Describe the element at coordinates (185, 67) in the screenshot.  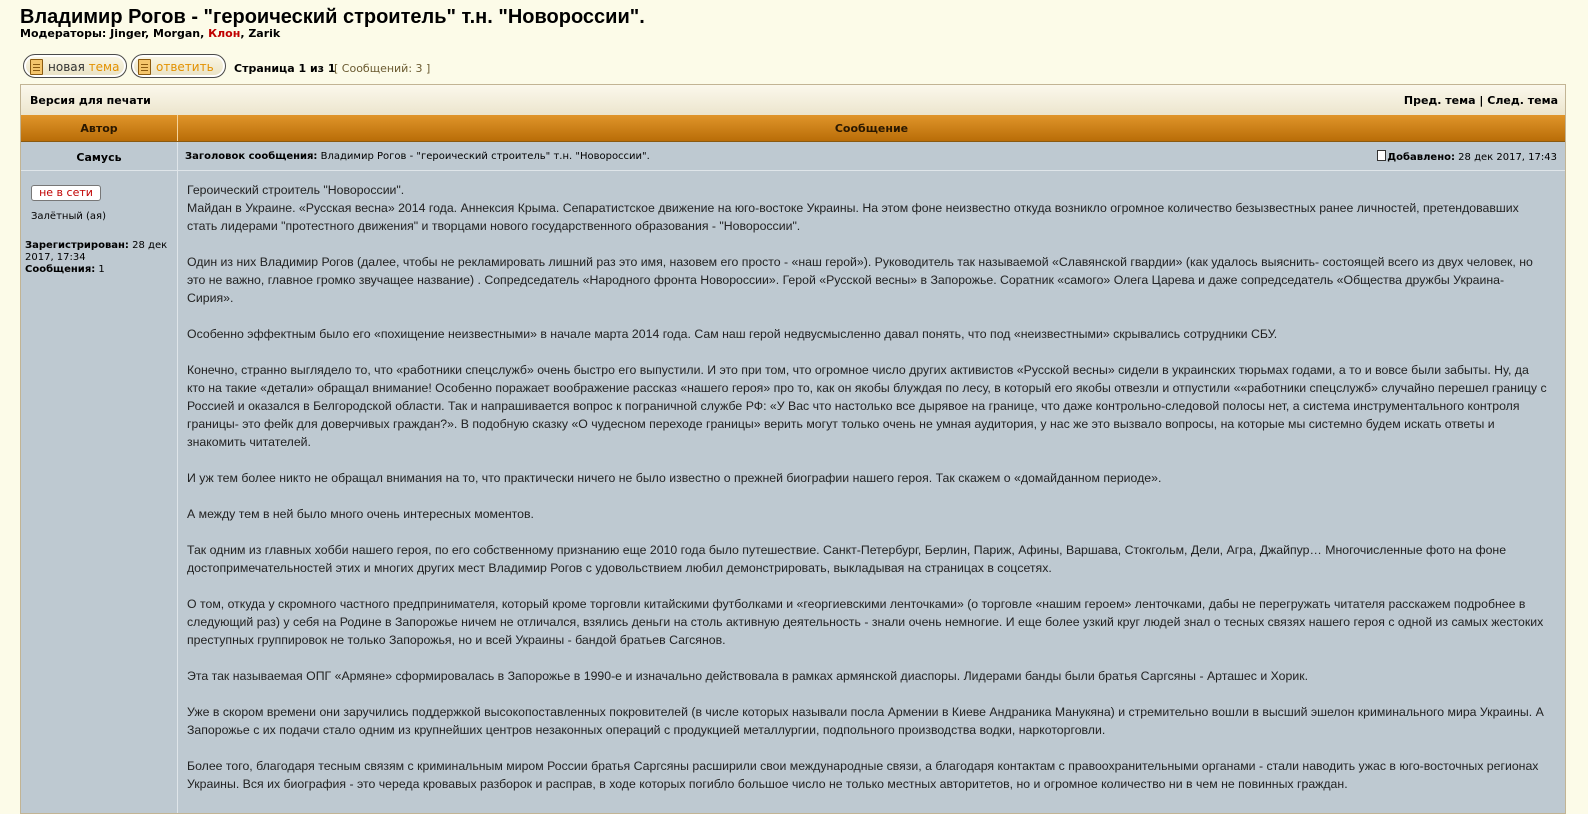
I see `reply-label: ответить` at that location.